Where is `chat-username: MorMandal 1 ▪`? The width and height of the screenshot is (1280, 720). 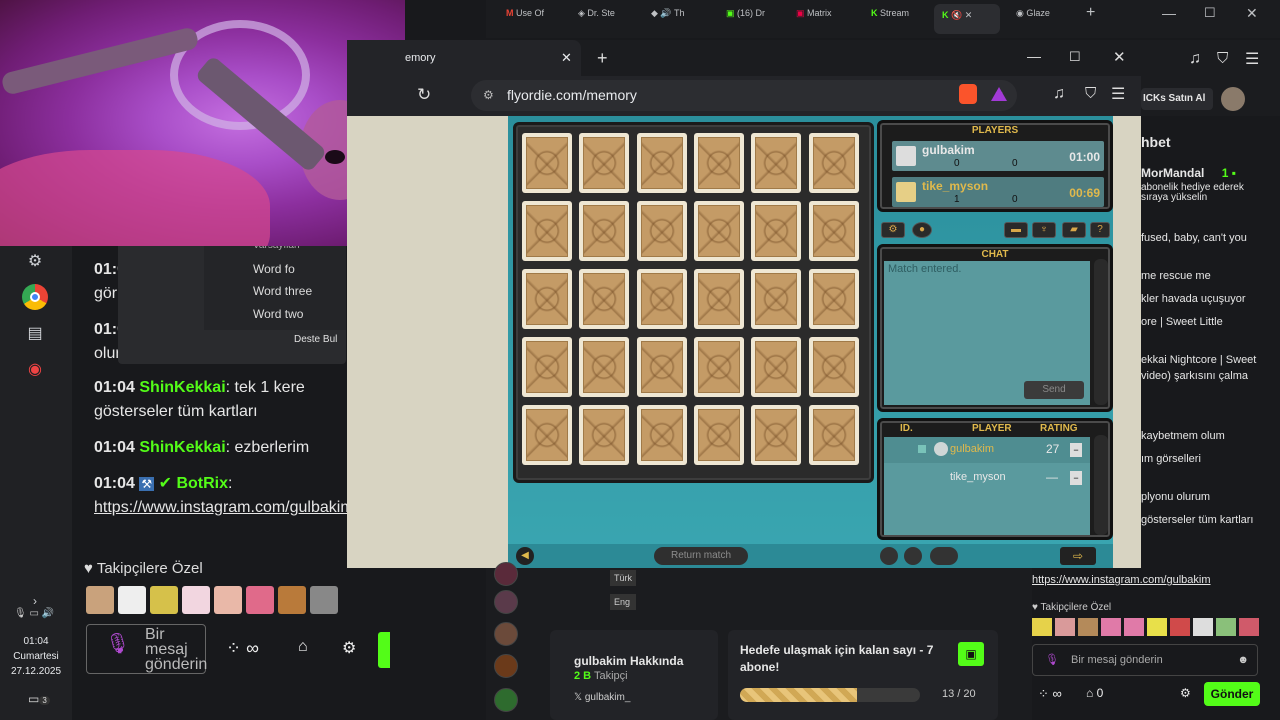 chat-username: MorMandal 1 ▪ is located at coordinates (1188, 173).